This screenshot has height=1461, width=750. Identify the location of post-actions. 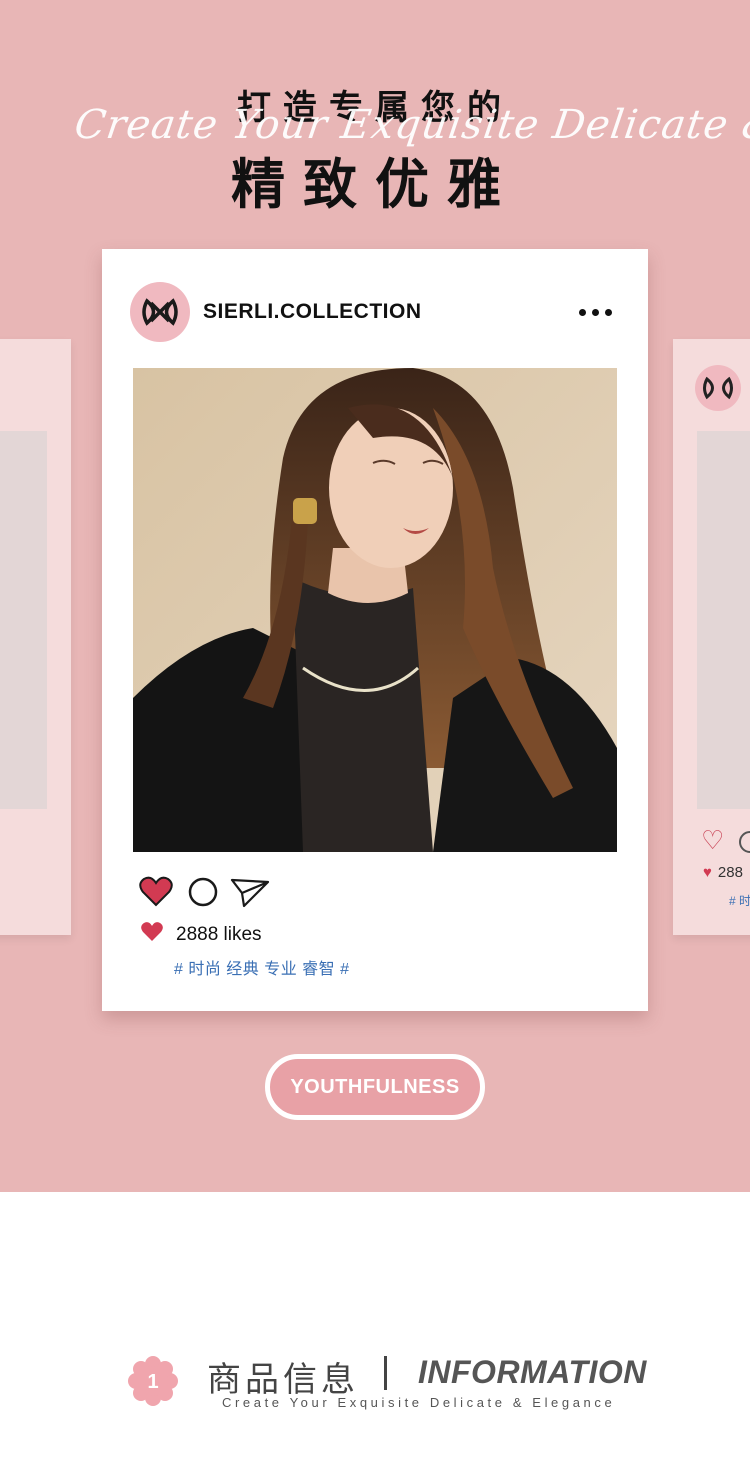
(204, 892).